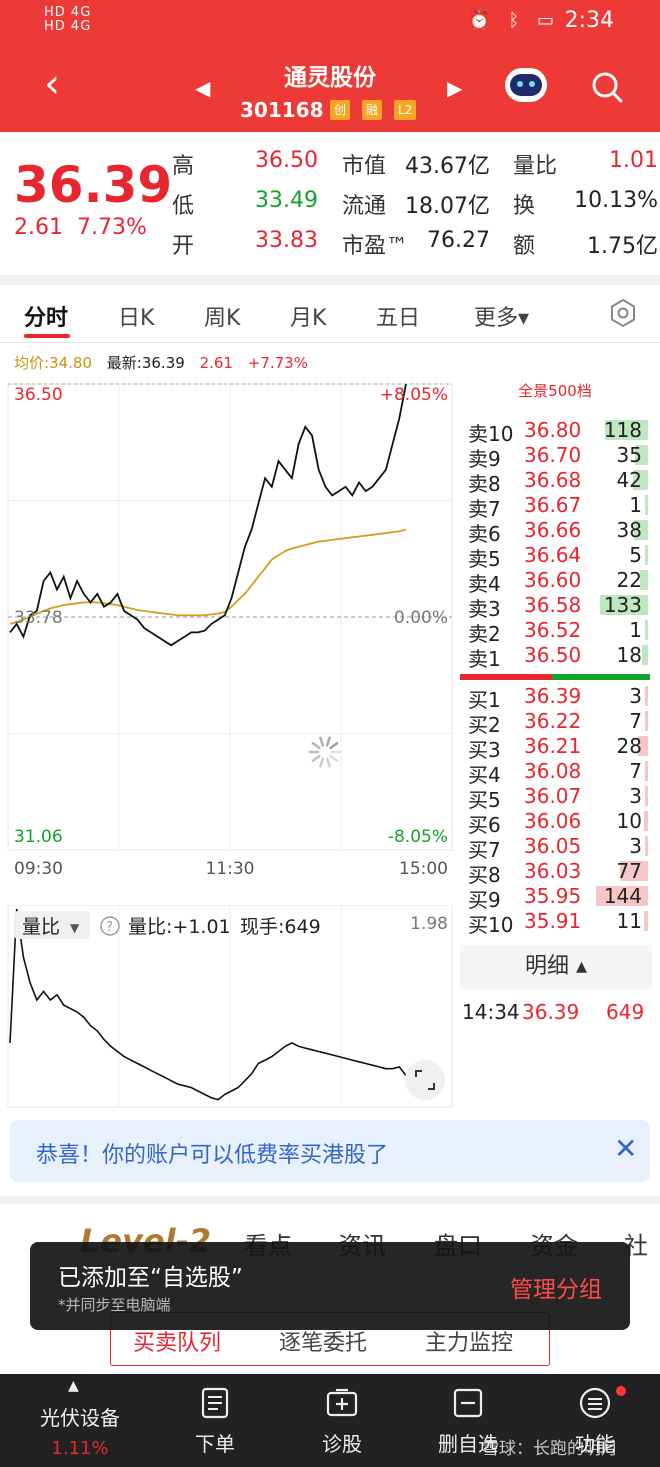 This screenshot has width=660, height=1467. Describe the element at coordinates (629, 746) in the screenshot. I see `level-volume: 28` at that location.